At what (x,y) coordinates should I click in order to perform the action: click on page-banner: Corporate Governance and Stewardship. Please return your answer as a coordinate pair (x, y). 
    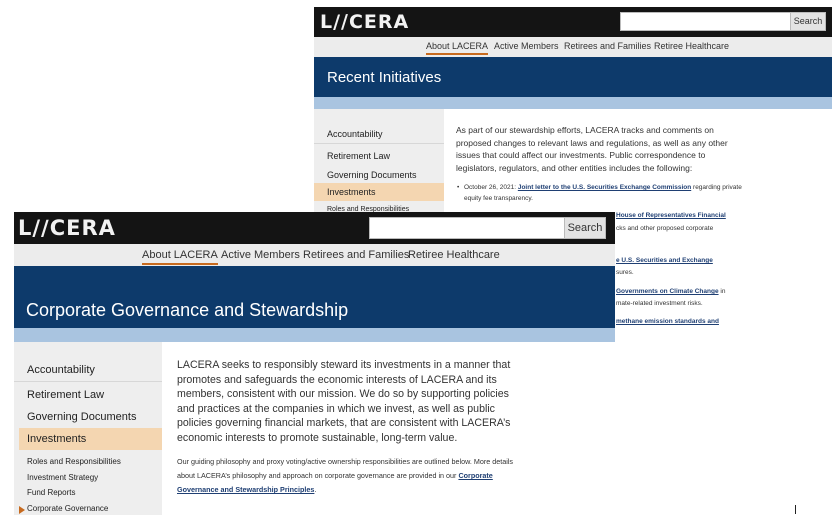
    Looking at the image, I should click on (314, 297).